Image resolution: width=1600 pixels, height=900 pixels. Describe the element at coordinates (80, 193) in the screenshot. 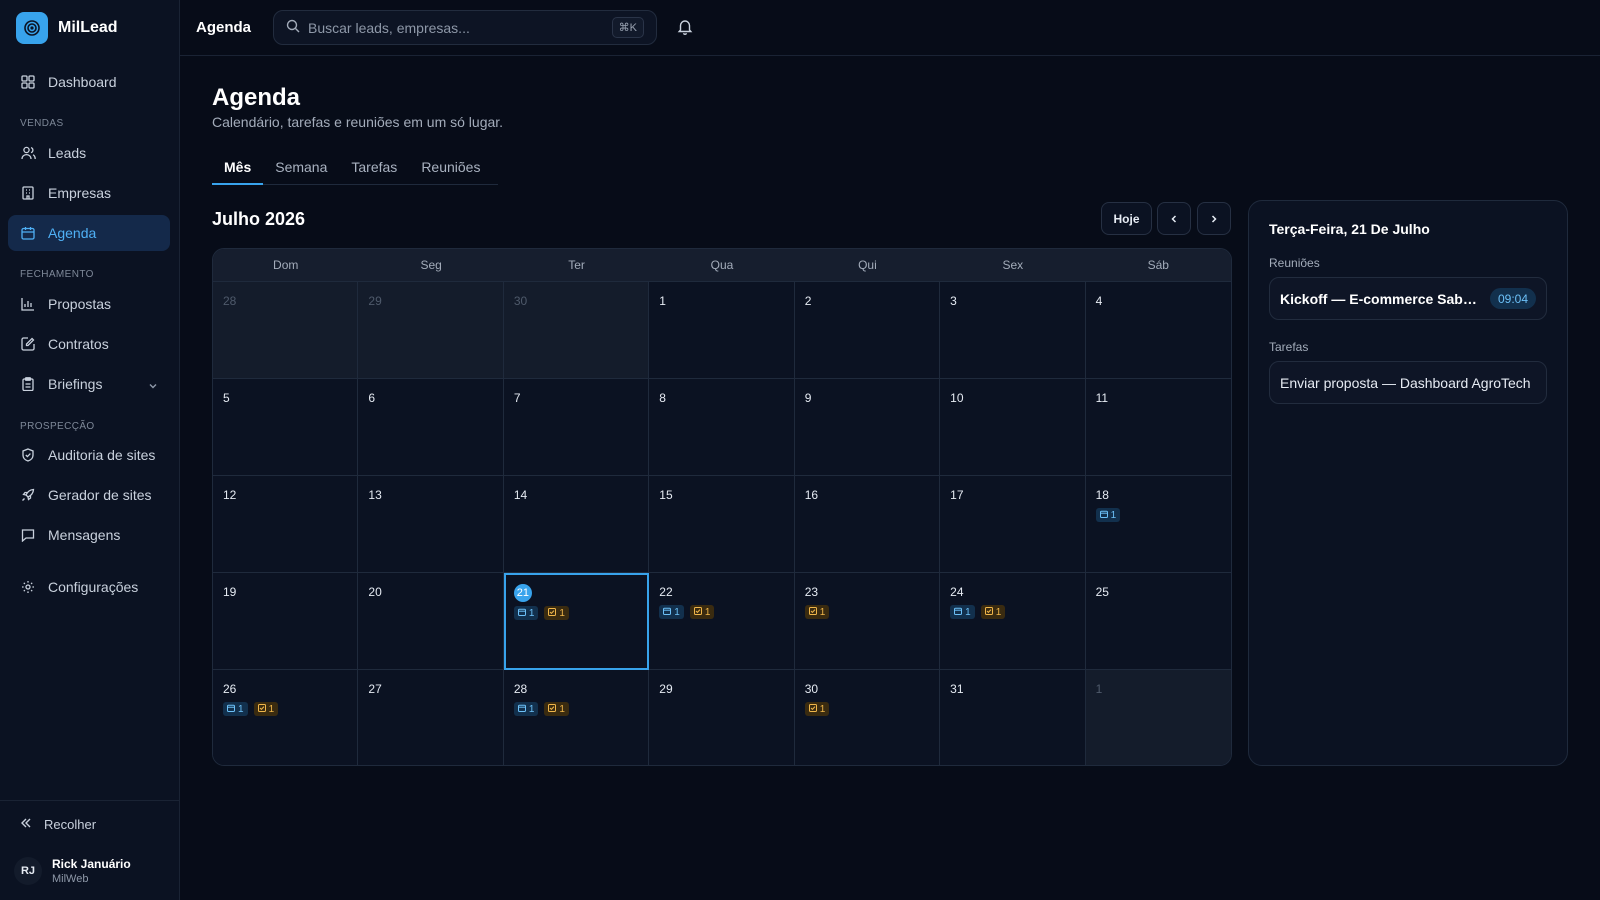

I see `sidebar-item-label: Empresas` at that location.